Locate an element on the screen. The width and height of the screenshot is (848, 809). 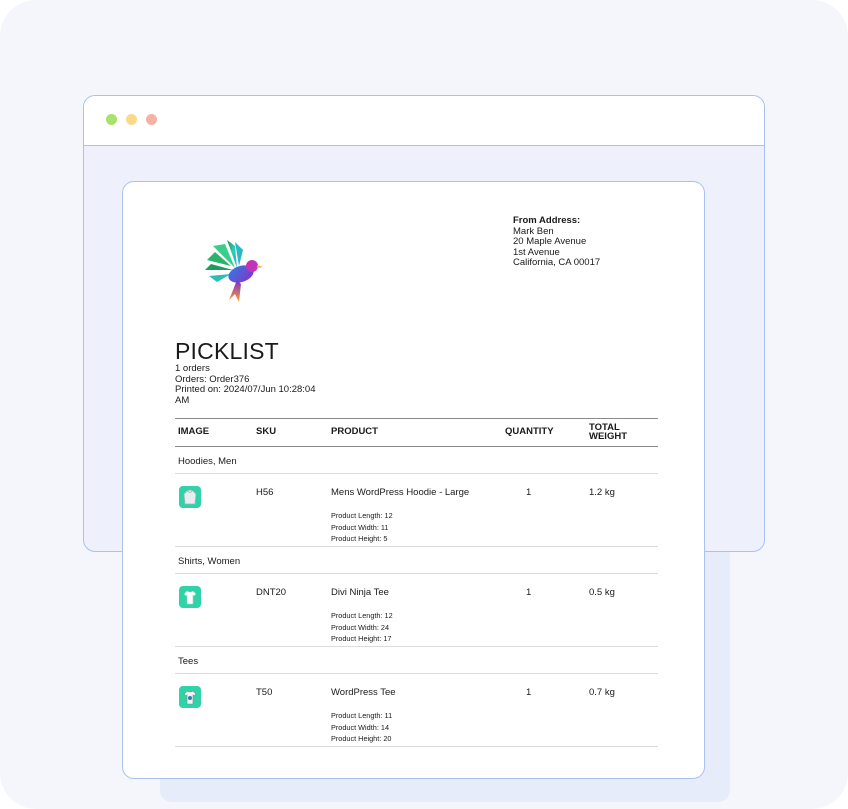
header-product: PRODUCT is located at coordinates (354, 431).